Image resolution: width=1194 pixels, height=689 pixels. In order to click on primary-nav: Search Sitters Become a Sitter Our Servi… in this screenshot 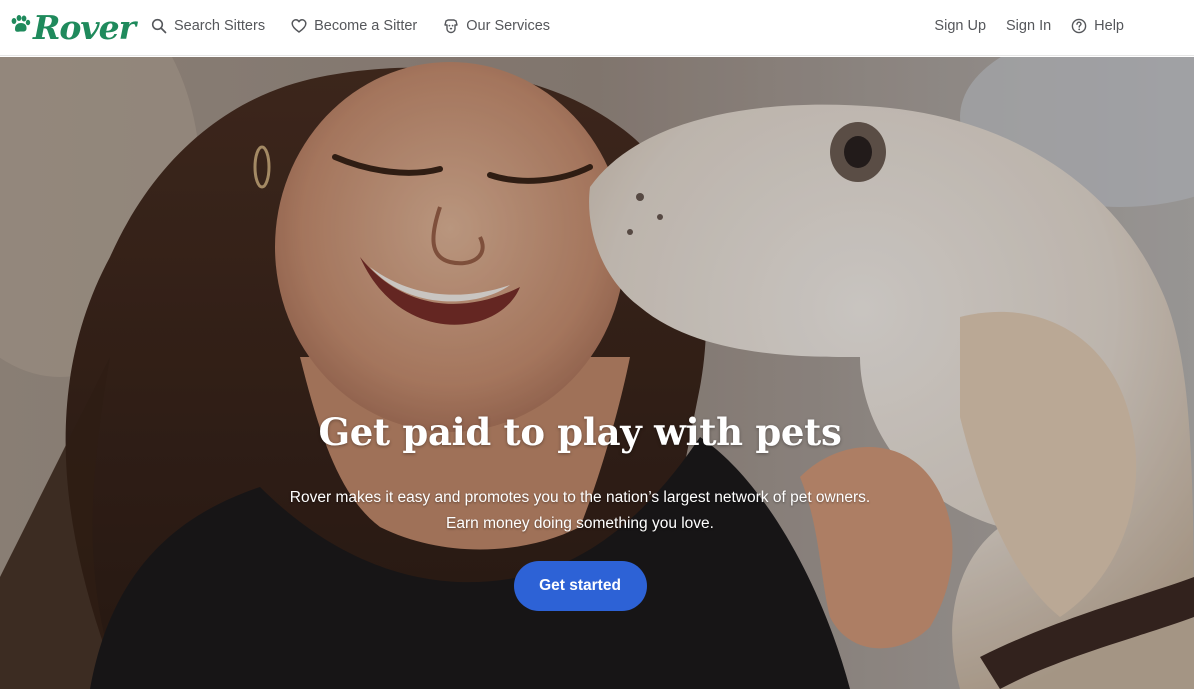, I will do `click(363, 26)`.